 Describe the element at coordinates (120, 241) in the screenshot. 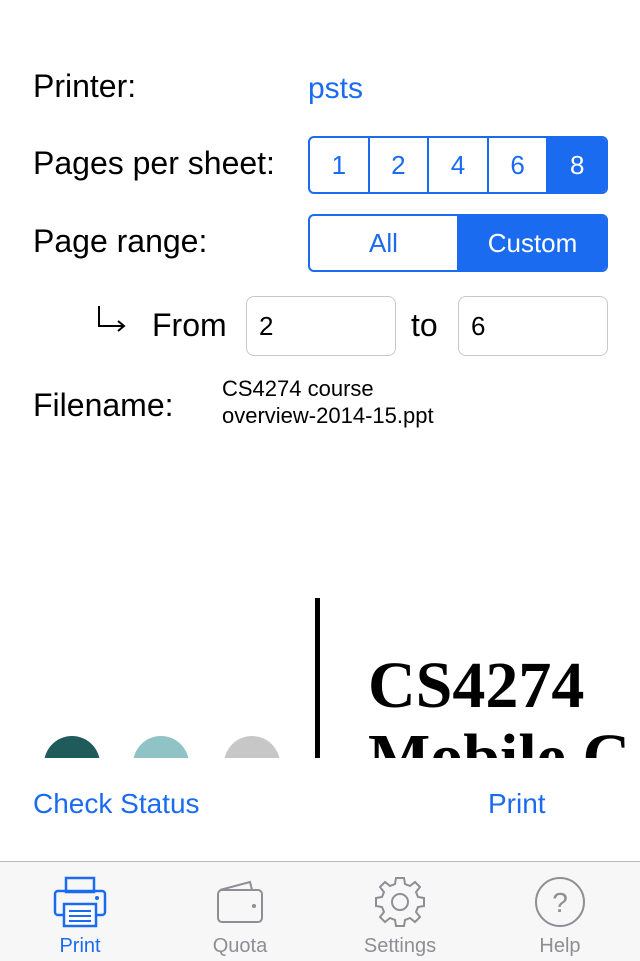

I see `page-range-label: Page range:` at that location.